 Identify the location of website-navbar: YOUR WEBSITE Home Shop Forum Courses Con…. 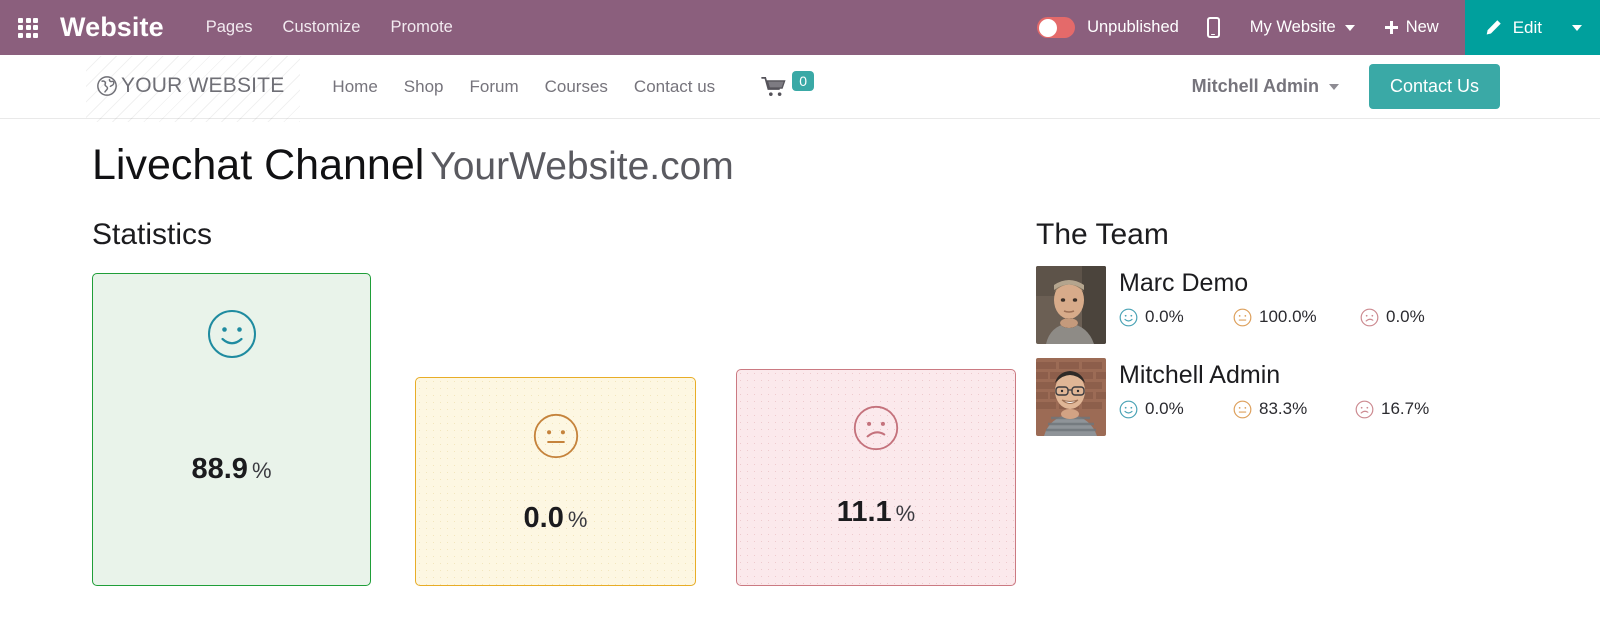
(800, 88).